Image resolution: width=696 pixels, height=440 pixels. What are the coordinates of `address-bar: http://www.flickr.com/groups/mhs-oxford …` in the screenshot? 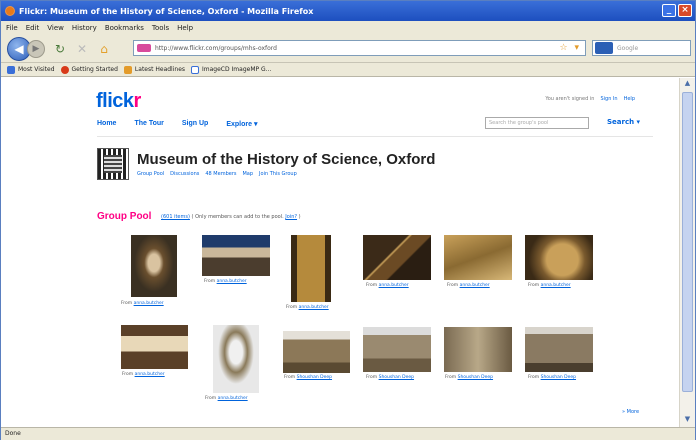 It's located at (359, 48).